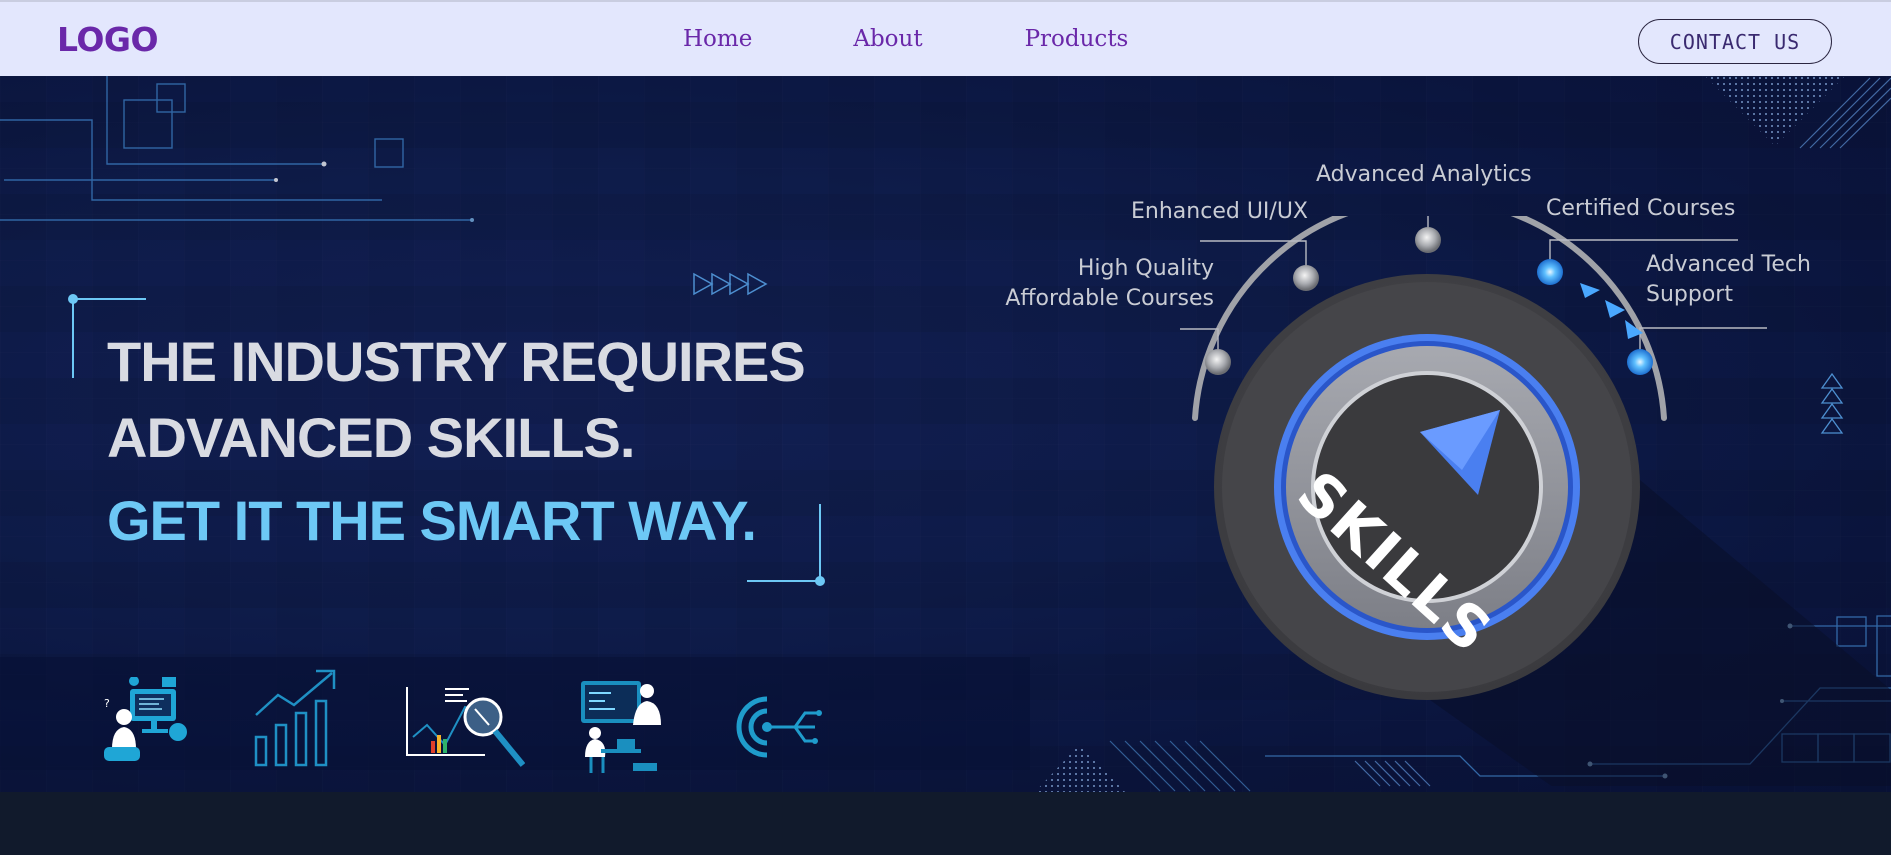 This screenshot has width=1891, height=855. Describe the element at coordinates (1728, 280) in the screenshot. I see `label-advanced-tech-support: Advanced Tech Support` at that location.